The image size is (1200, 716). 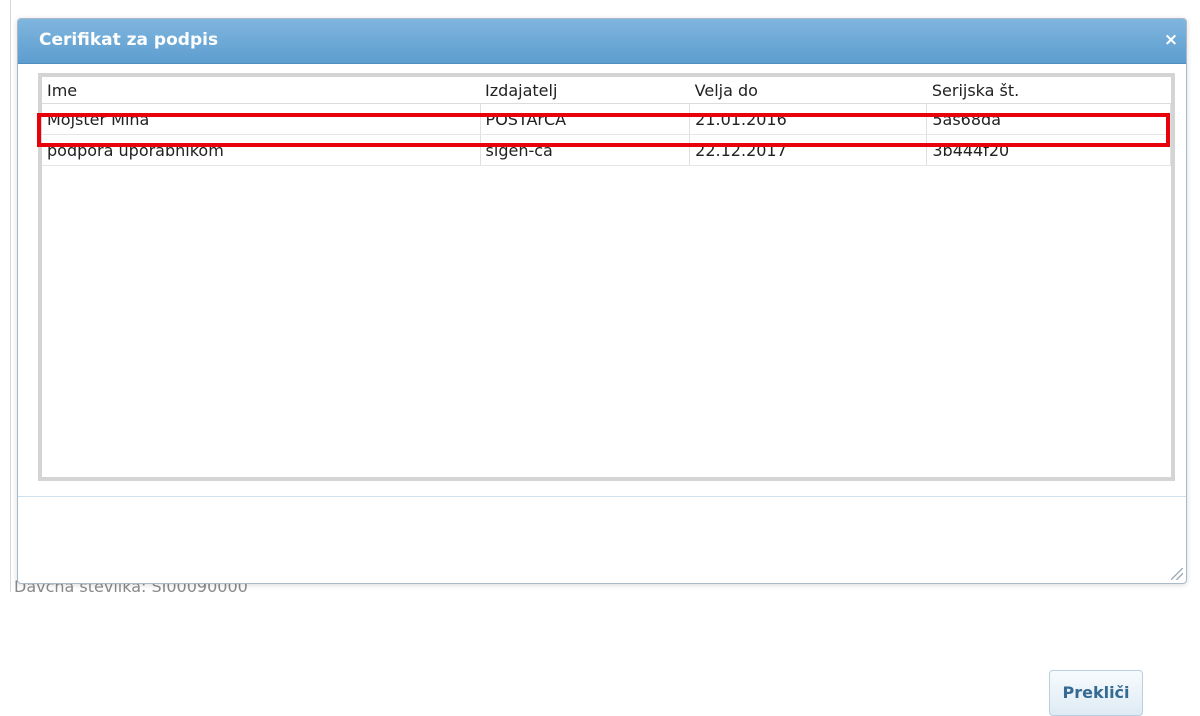 I want to click on certificate-issuer-cell: POSTArCA, so click(x=585, y=119).